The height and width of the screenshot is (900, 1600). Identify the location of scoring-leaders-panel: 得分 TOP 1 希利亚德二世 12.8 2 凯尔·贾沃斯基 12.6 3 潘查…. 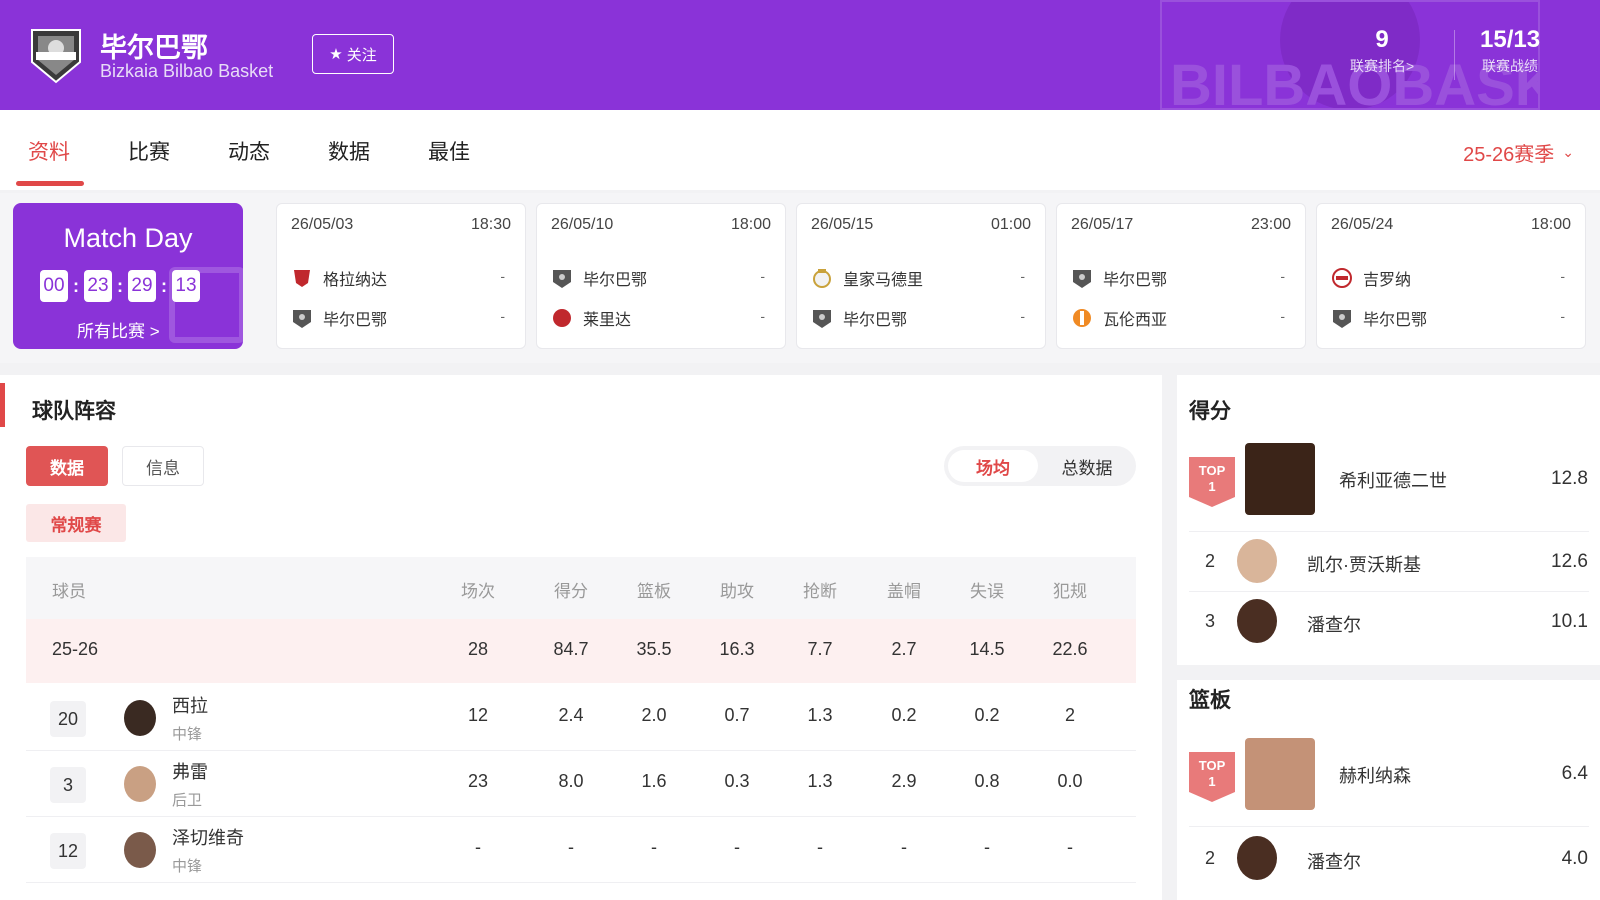
(1388, 520).